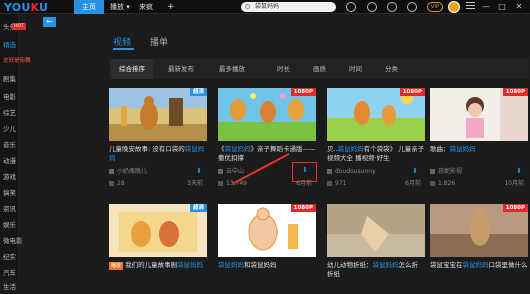 The height and width of the screenshot is (294, 530). I want to click on sidebar-item-funny: 搞笑, so click(9, 193).